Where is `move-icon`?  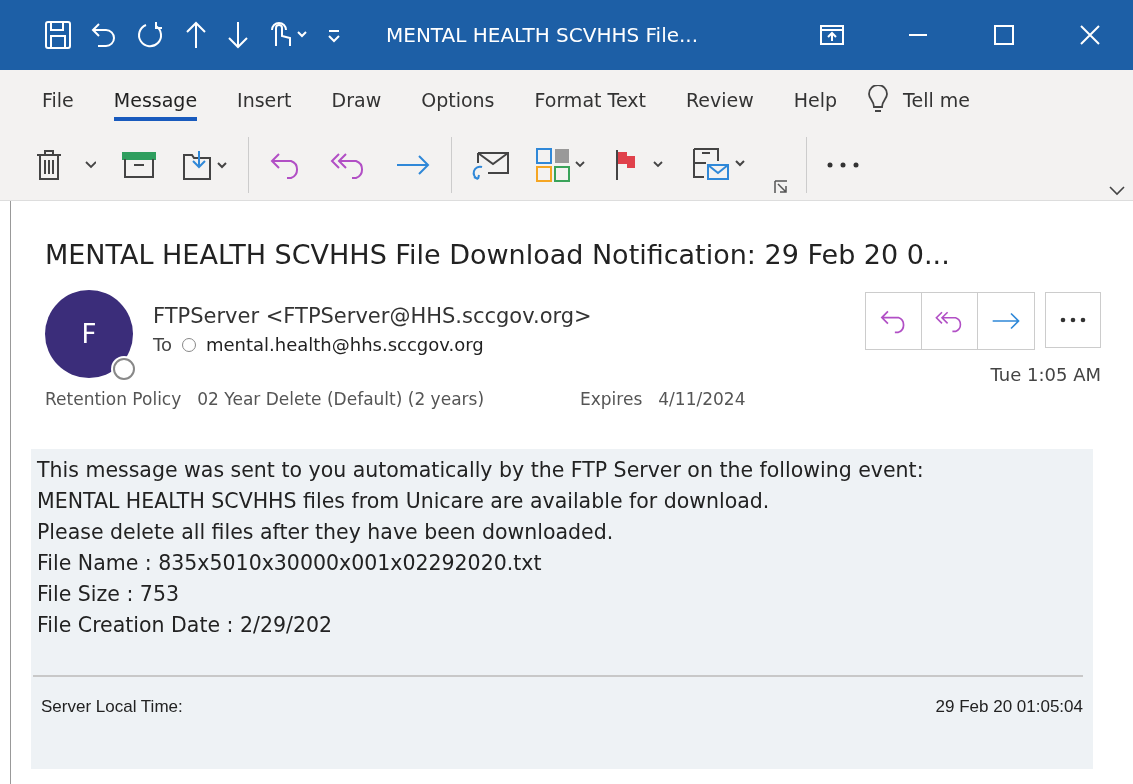
move-icon is located at coordinates (205, 165).